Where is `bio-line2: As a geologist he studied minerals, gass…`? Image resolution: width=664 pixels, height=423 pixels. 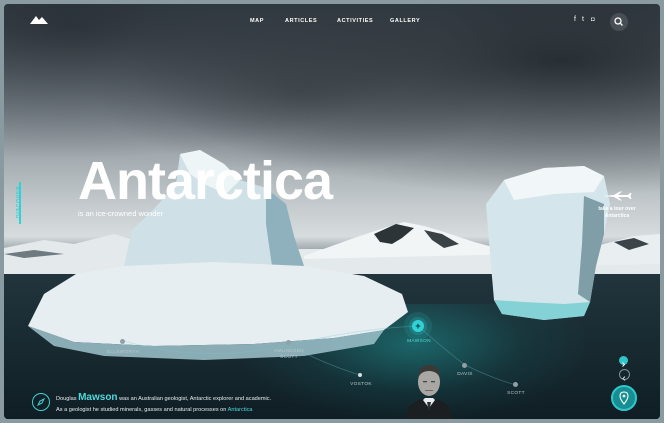 bio-line2: As a geologist he studied minerals, gass… is located at coordinates (141, 409).